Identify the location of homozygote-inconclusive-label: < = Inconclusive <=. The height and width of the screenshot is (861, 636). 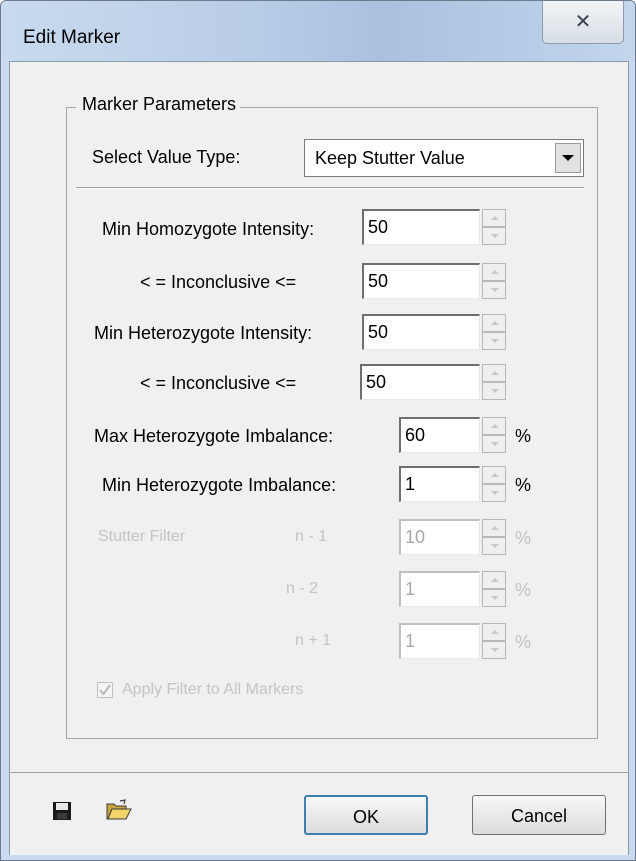
(218, 282).